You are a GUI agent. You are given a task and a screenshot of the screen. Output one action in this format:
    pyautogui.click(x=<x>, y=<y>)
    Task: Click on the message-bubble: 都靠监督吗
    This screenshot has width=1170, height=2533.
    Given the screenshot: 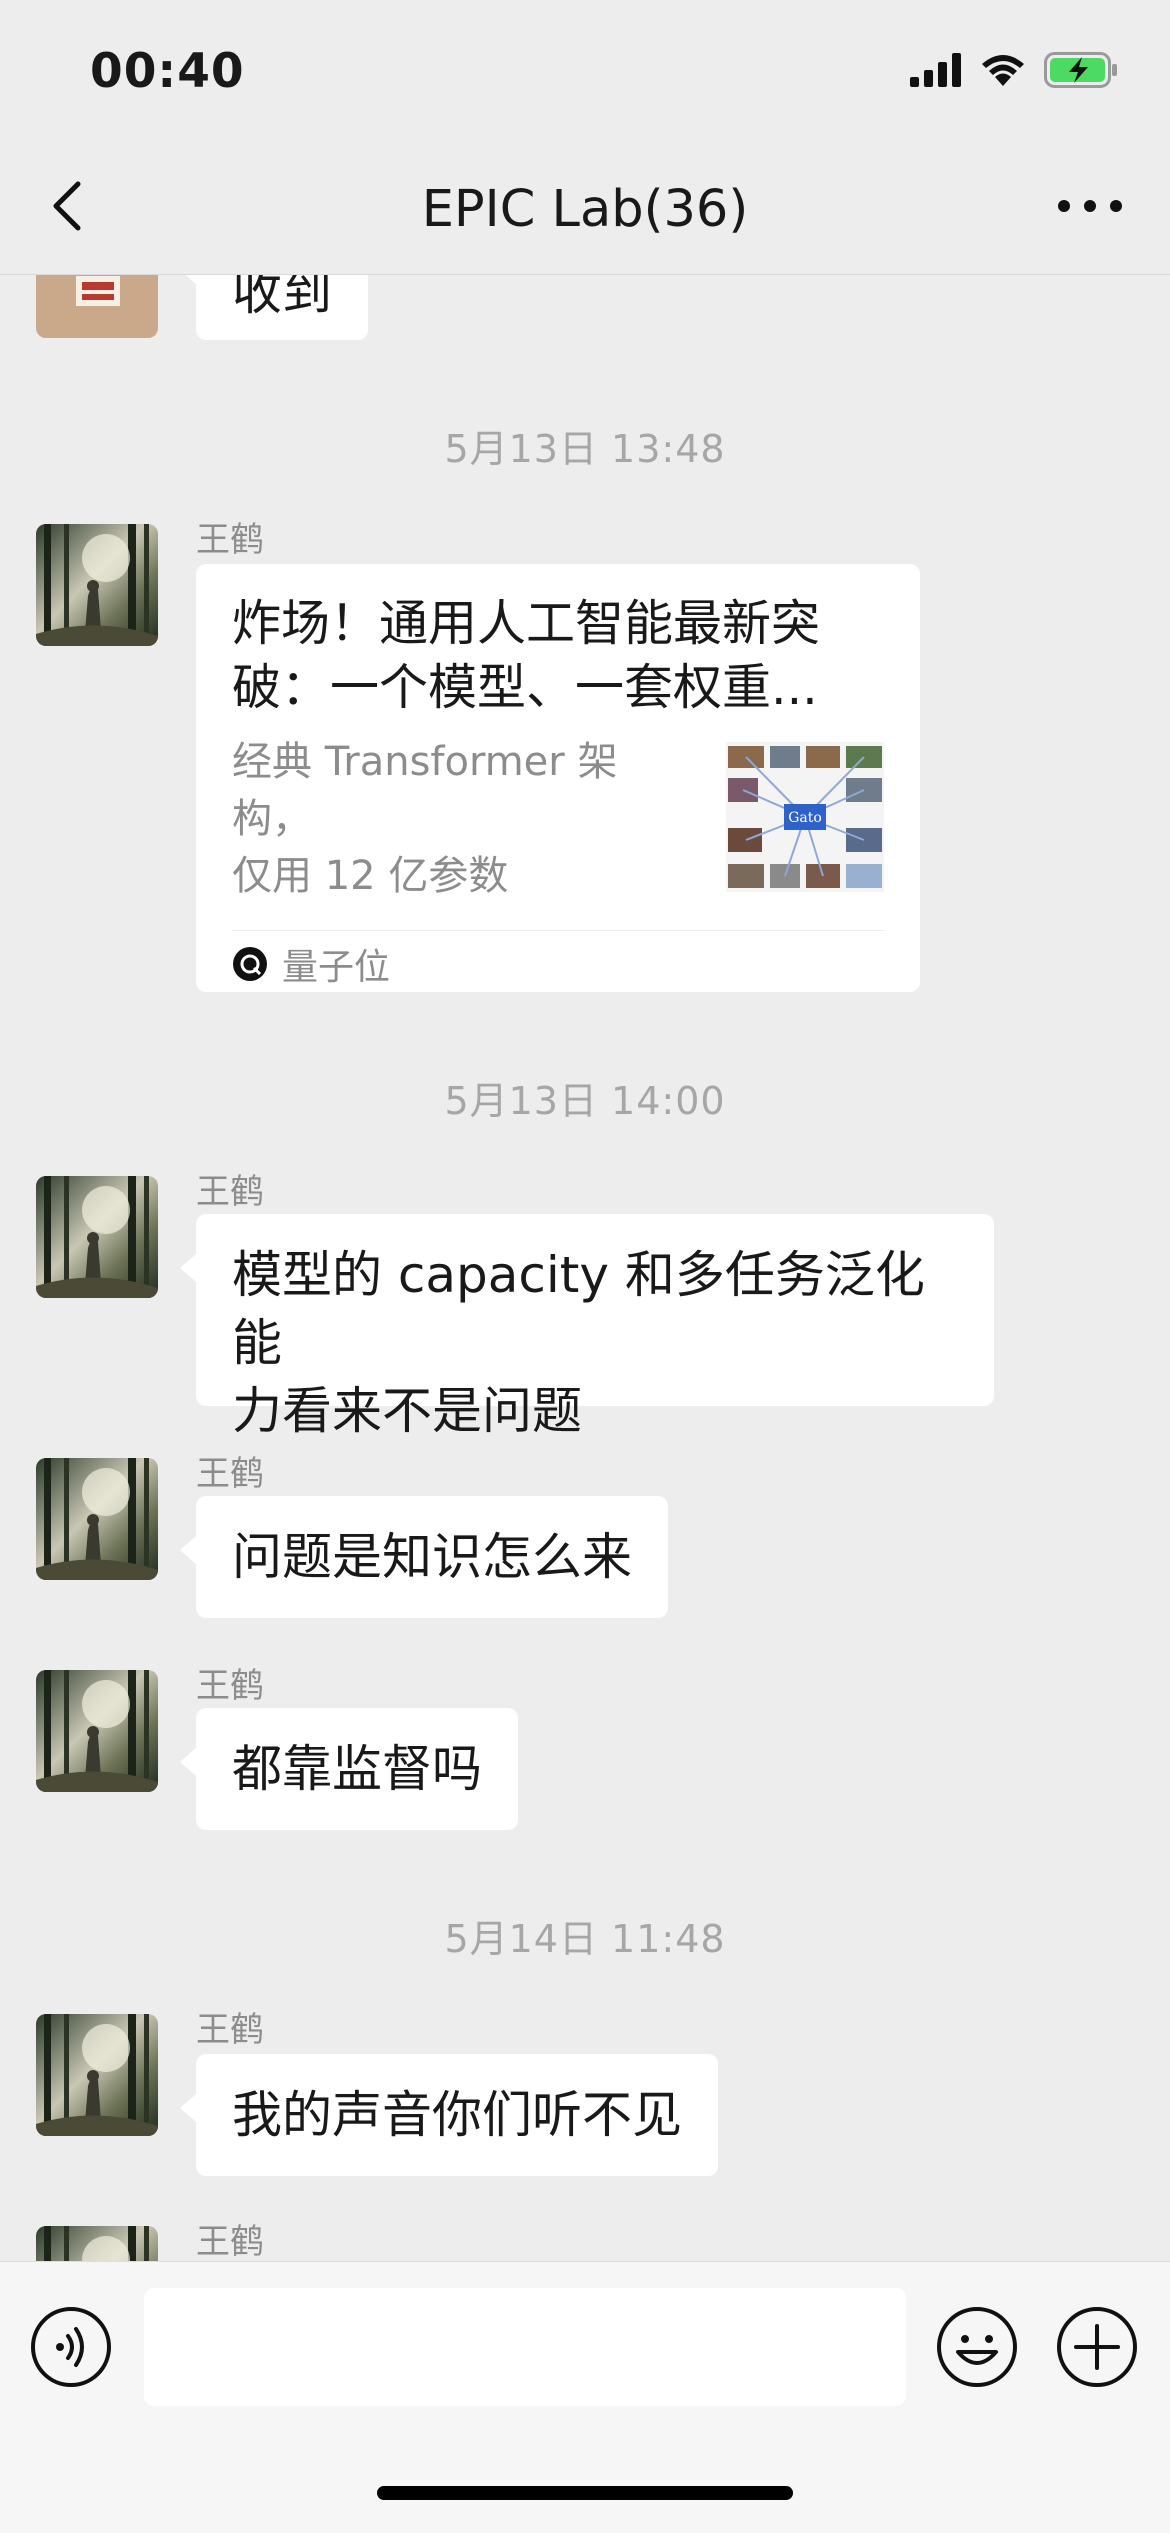 What is the action you would take?
    pyautogui.click(x=349, y=1769)
    